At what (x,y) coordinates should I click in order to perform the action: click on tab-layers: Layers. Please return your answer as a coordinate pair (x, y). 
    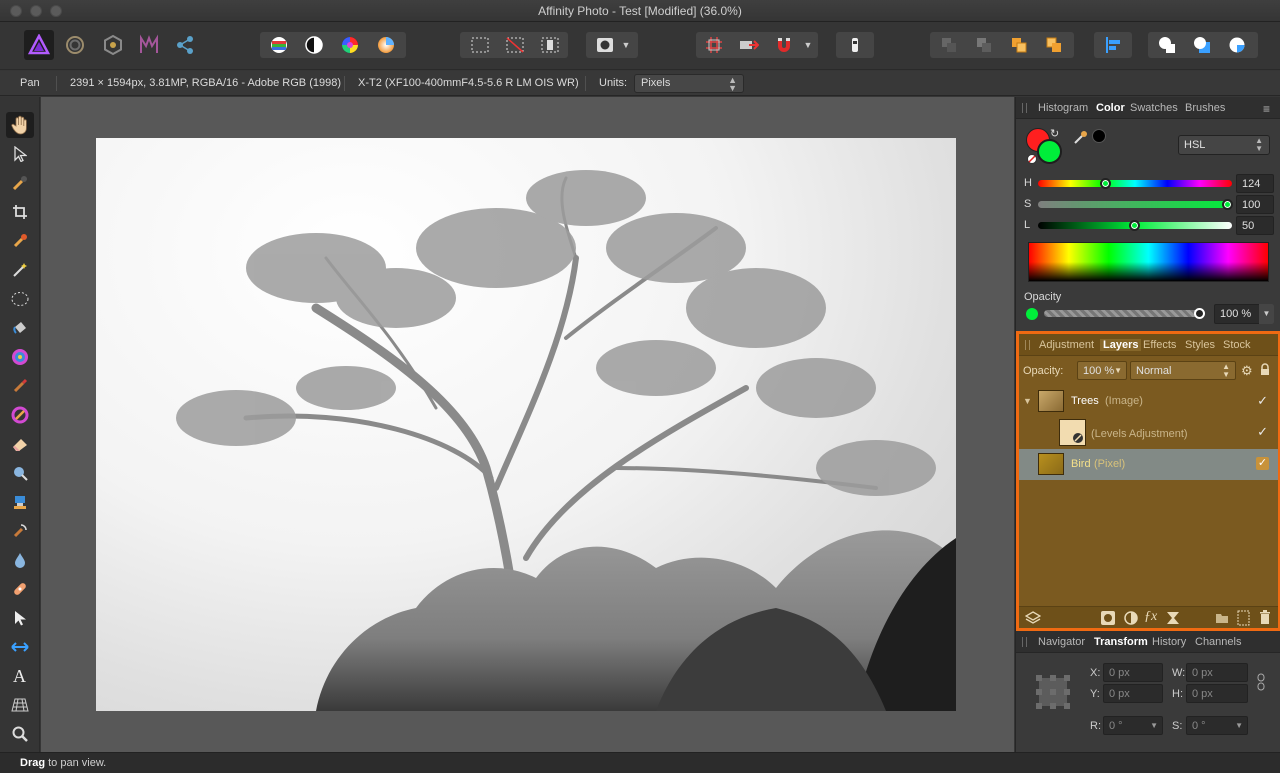
    Looking at the image, I should click on (1121, 345).